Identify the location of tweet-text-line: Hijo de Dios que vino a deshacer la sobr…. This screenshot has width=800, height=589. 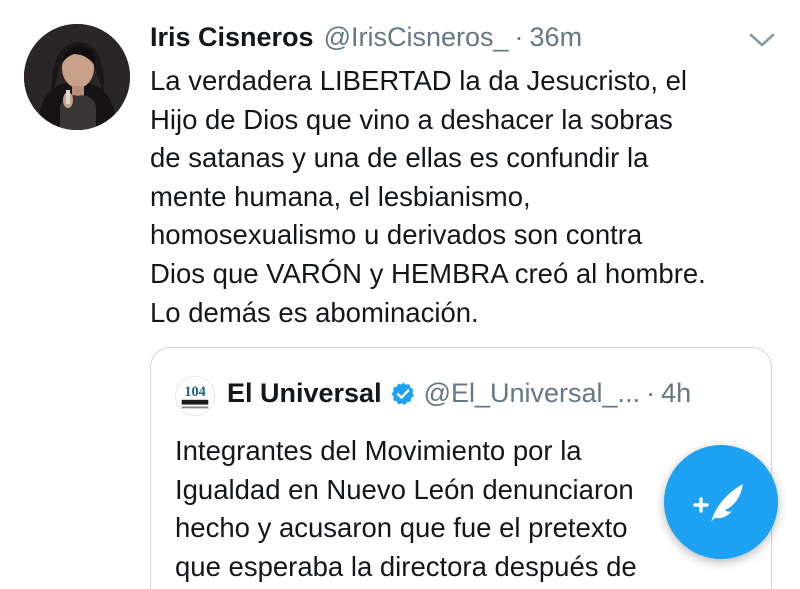
(411, 119).